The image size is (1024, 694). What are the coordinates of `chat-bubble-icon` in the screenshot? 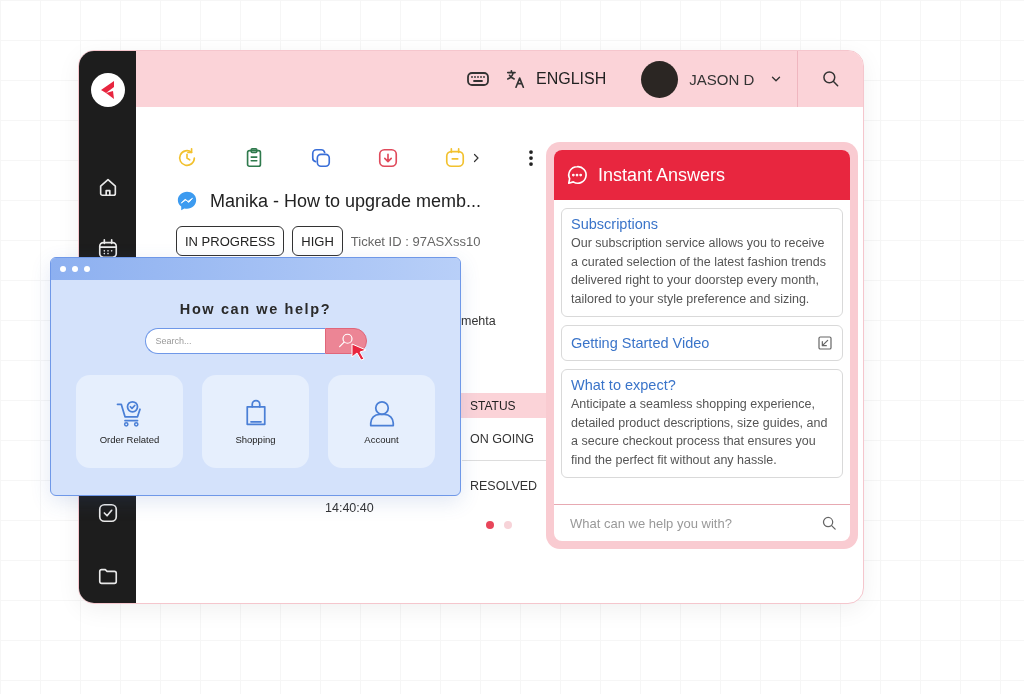 It's located at (577, 175).